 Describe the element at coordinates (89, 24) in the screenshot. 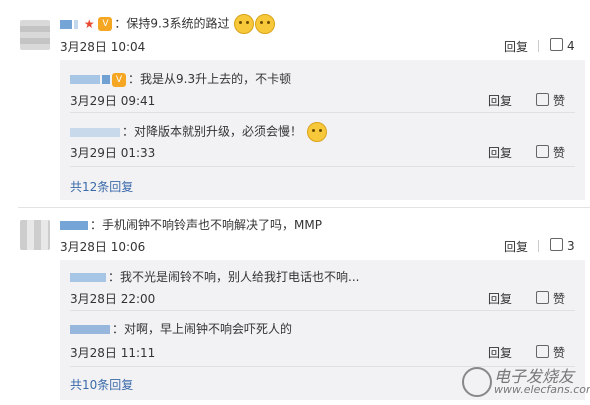

I see `star-icon: ★` at that location.